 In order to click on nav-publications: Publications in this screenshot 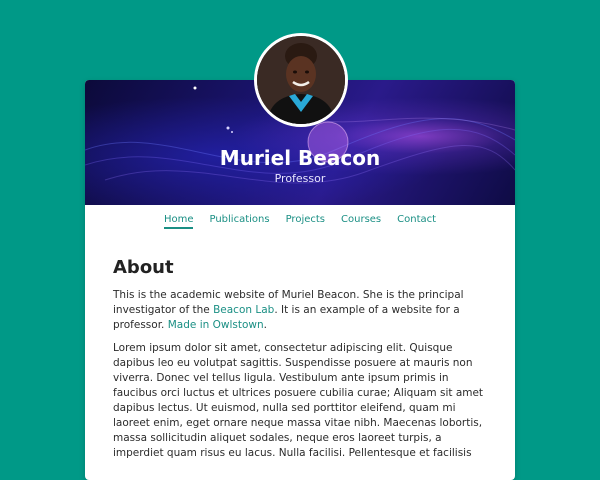, I will do `click(239, 220)`.